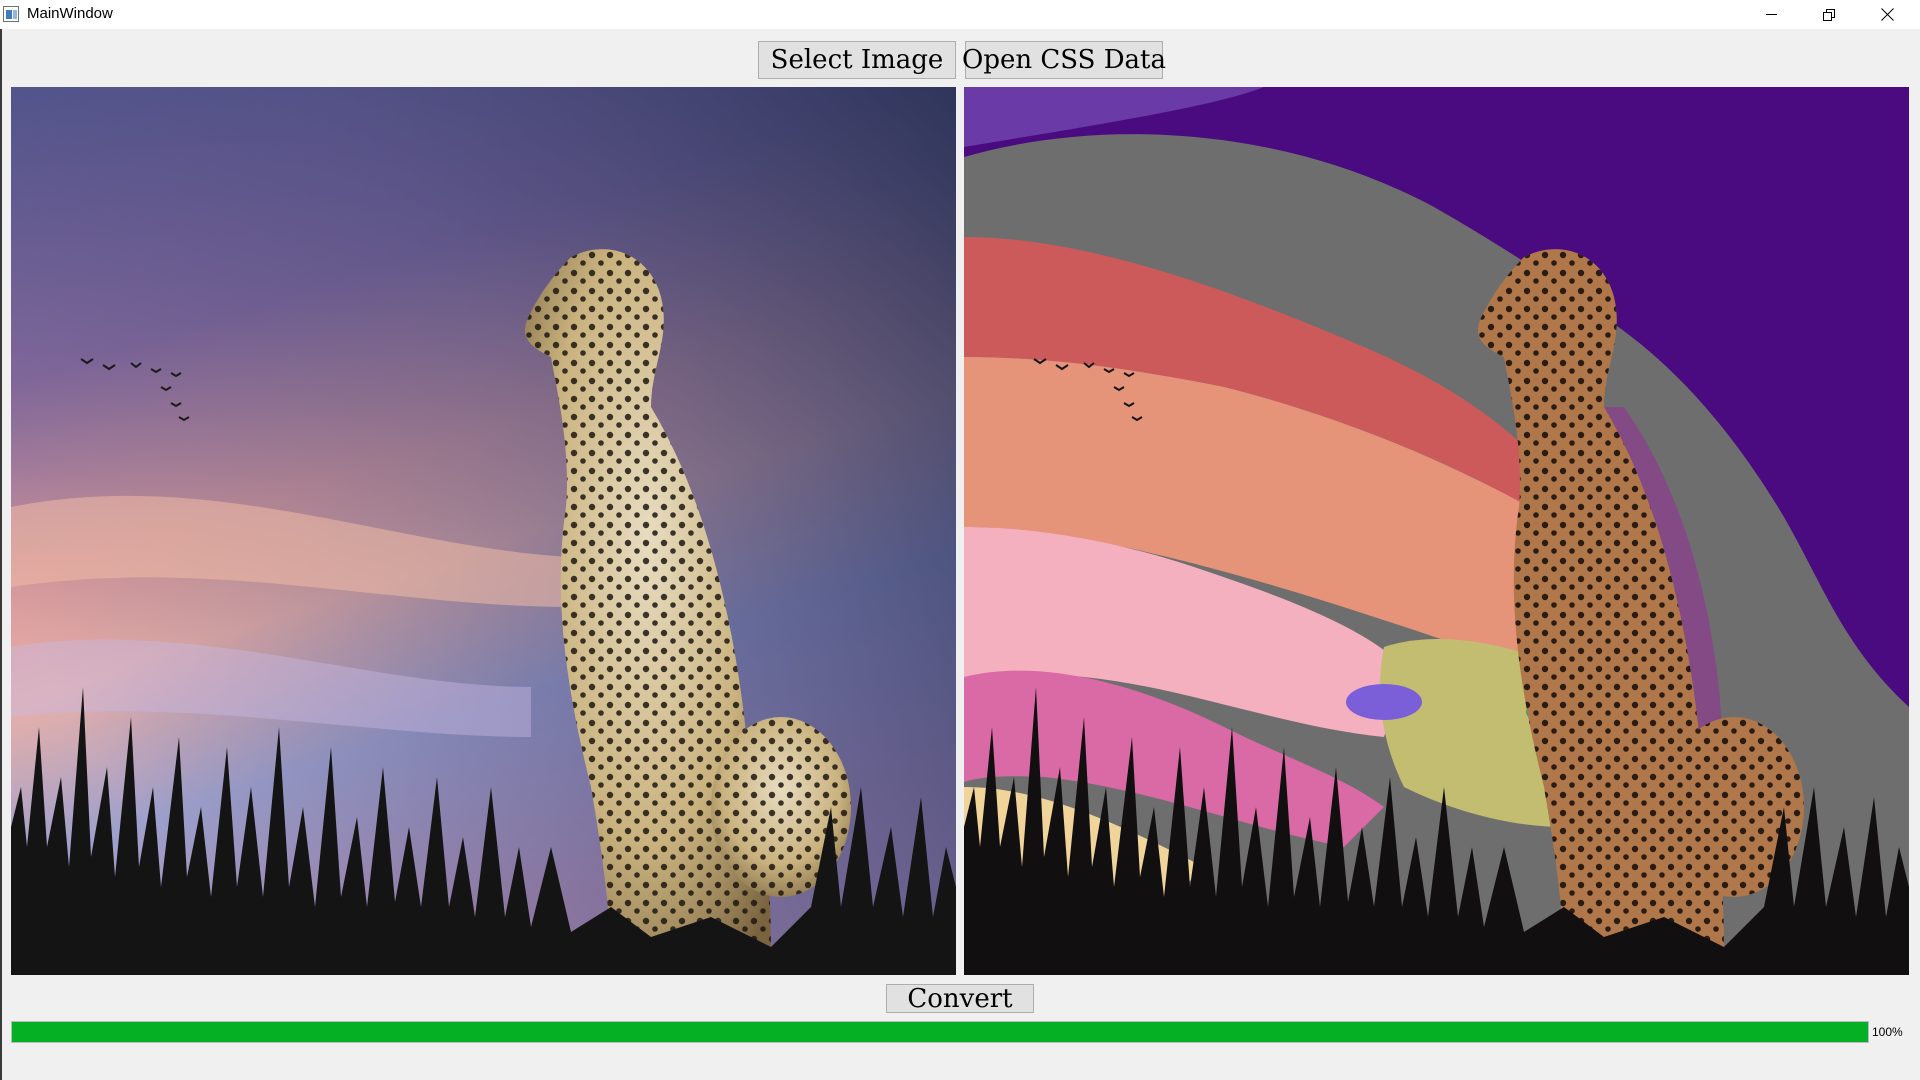  I want to click on minimize-button, so click(1771, 14).